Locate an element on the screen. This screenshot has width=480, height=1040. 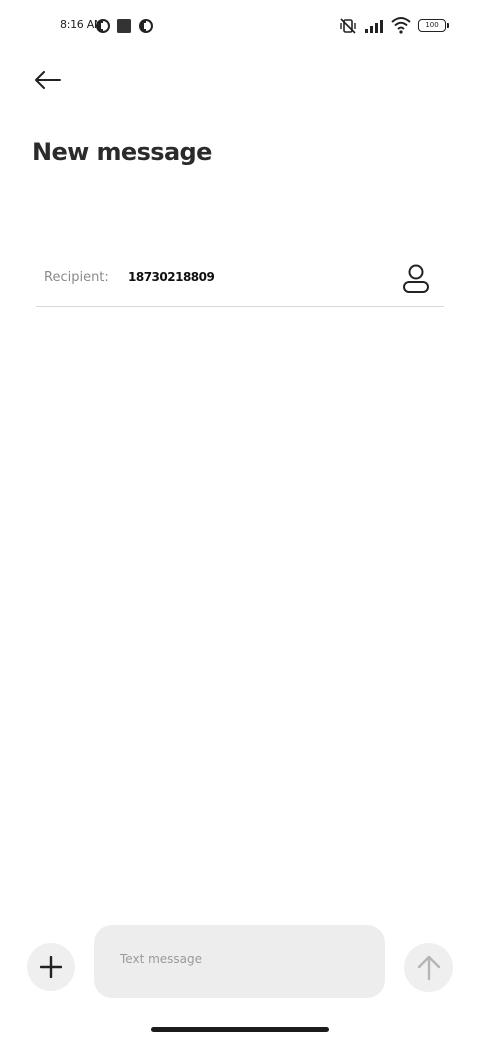
plus-icon is located at coordinates (51, 967).